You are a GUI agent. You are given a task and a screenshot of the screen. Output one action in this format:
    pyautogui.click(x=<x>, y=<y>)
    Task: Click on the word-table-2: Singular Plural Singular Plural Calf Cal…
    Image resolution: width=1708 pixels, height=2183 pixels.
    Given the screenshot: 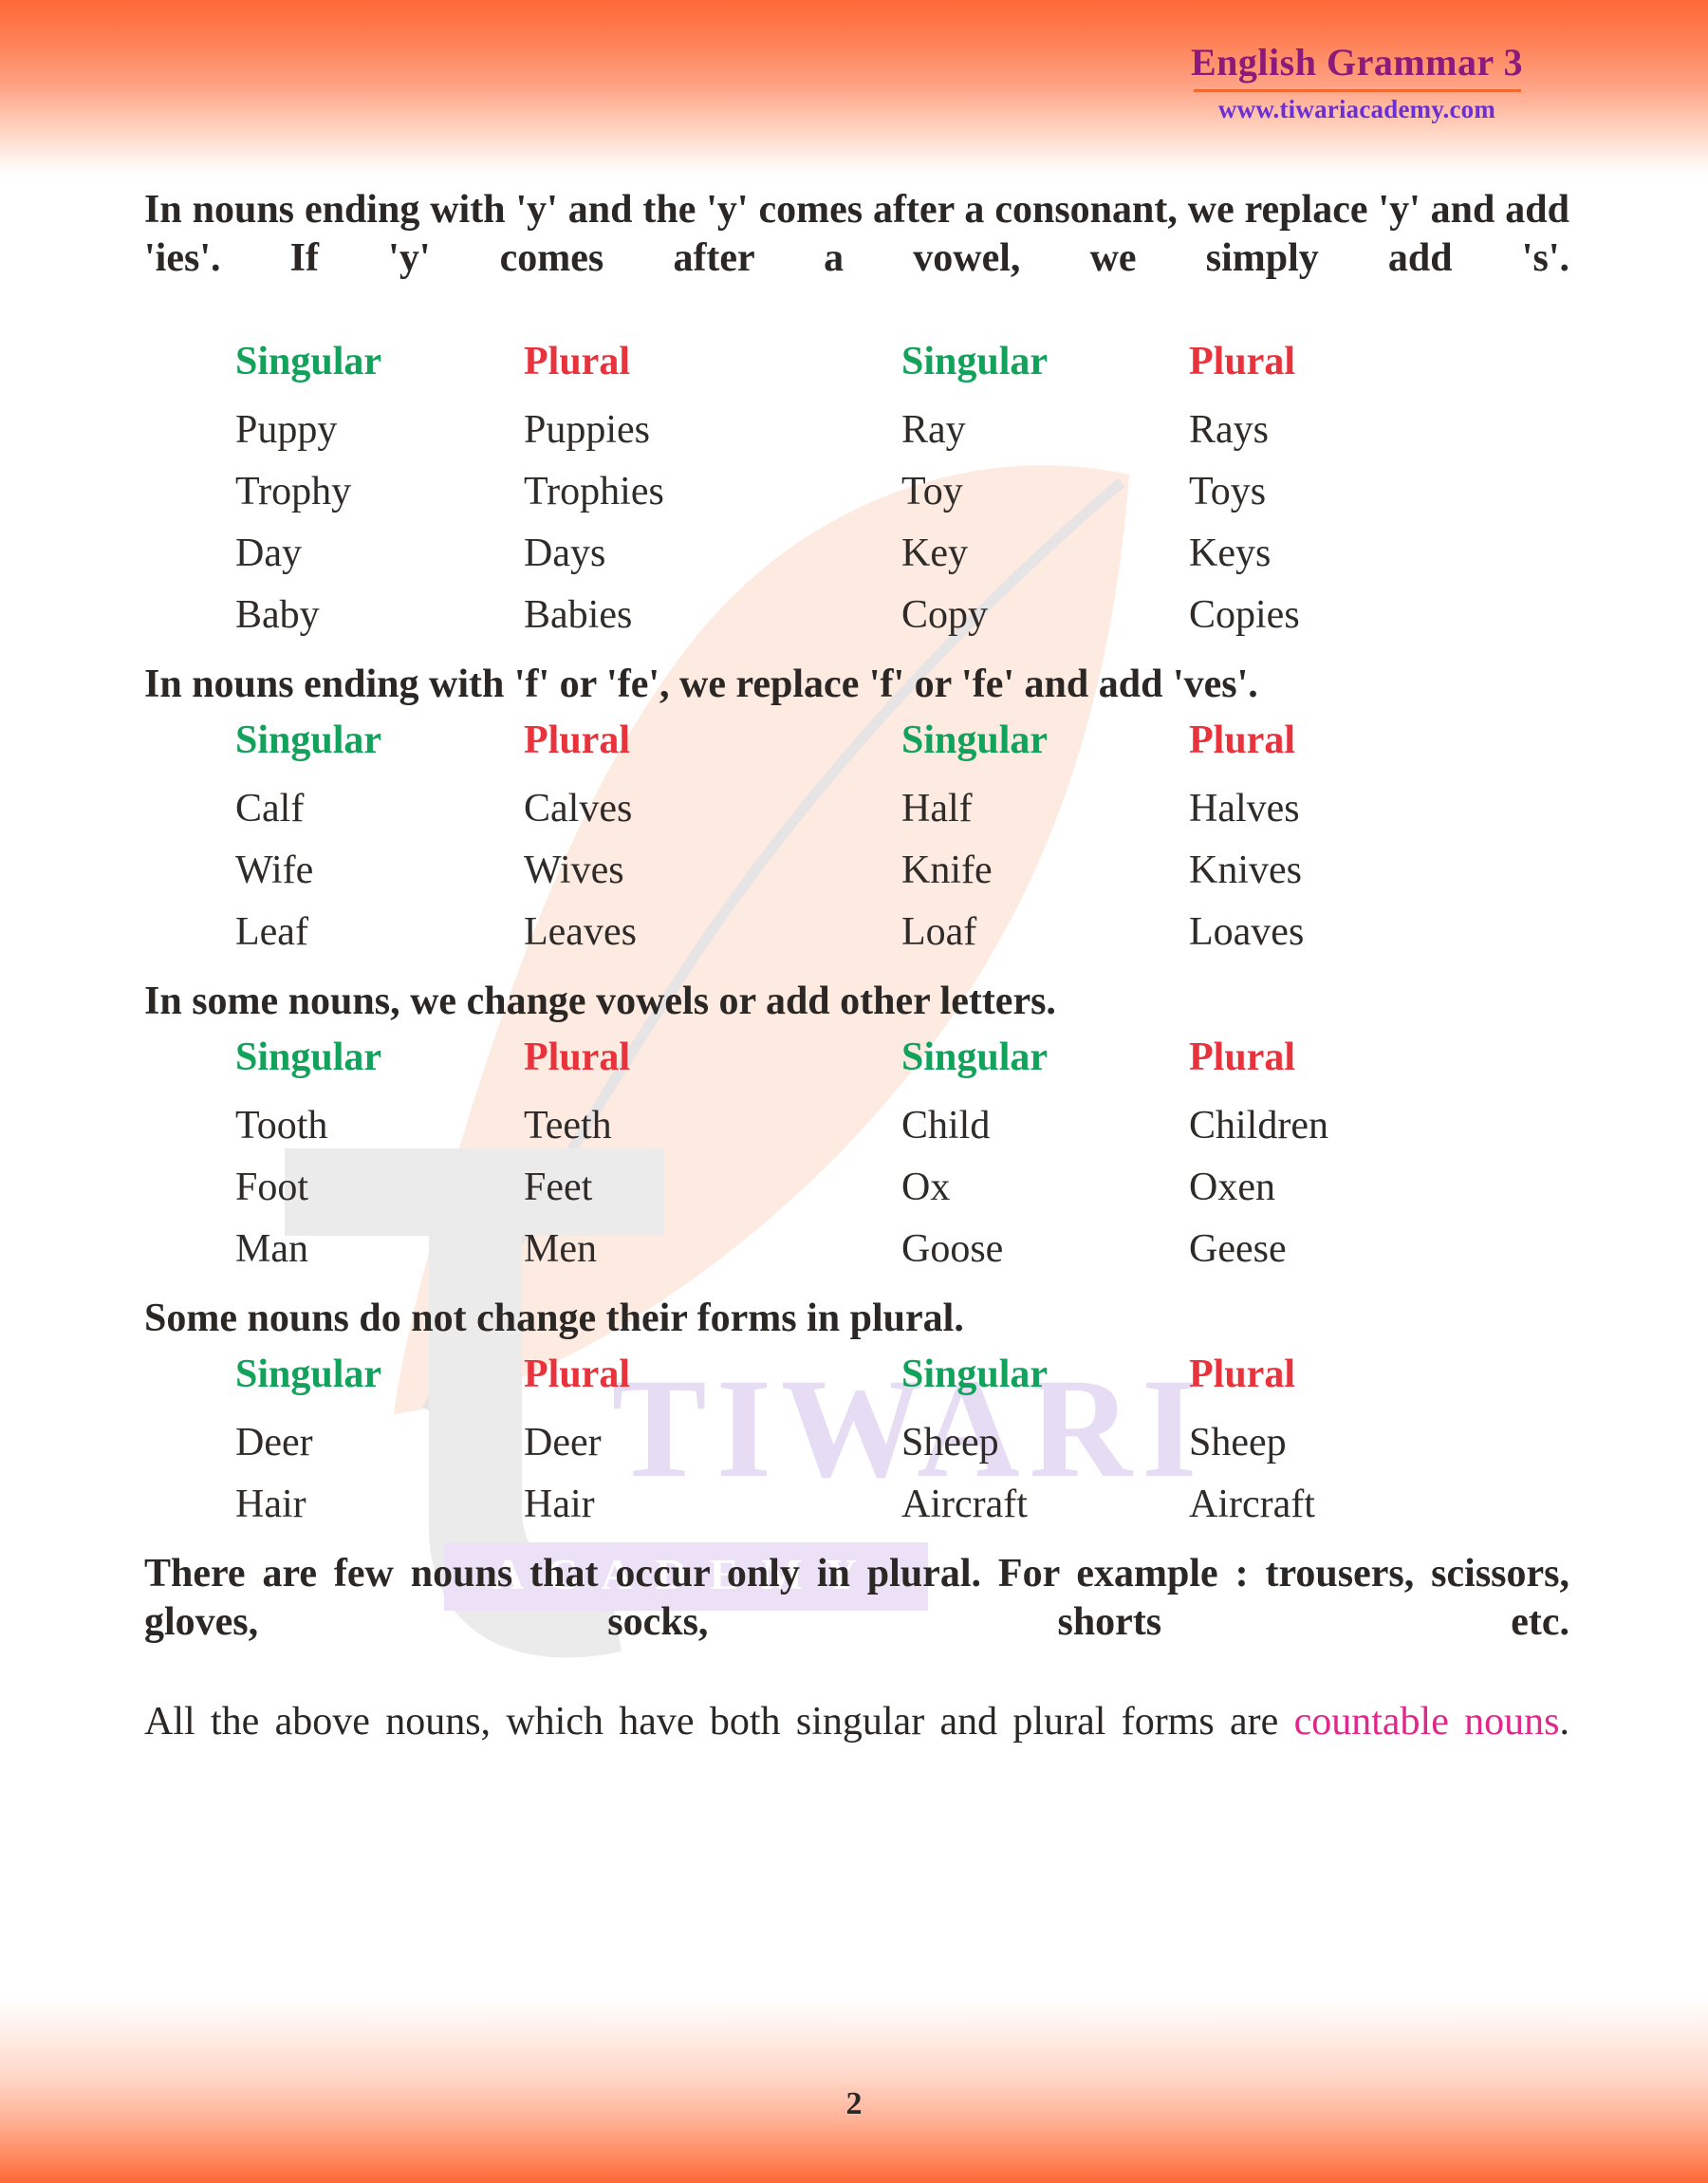 What is the action you would take?
    pyautogui.click(x=857, y=845)
    